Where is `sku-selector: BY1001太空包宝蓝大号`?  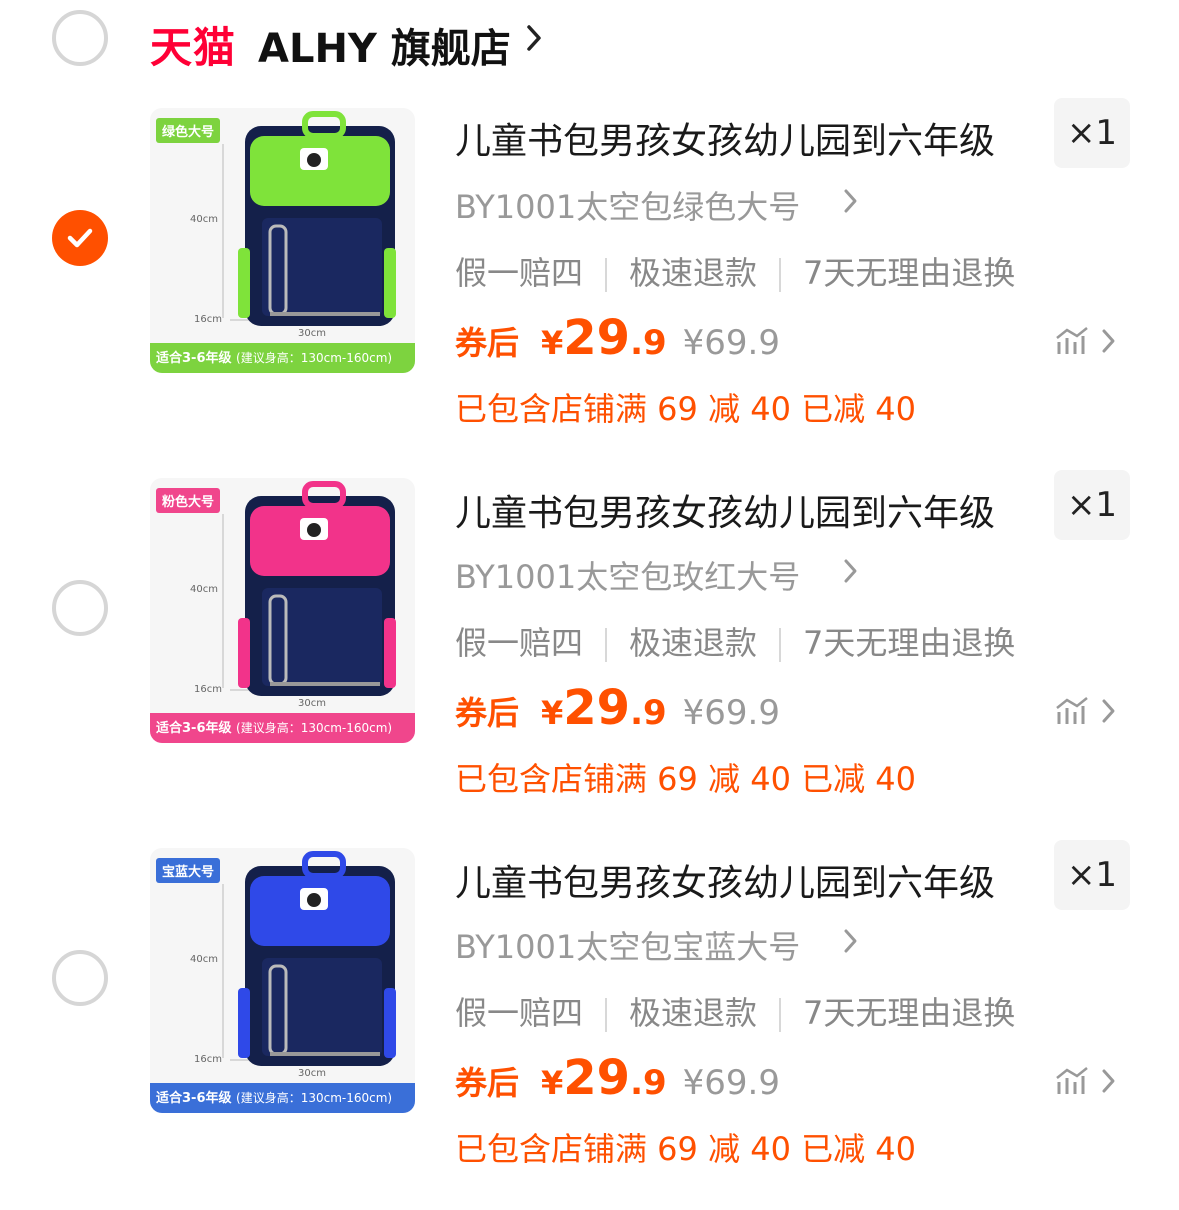 sku-selector: BY1001太空包宝蓝大号 is located at coordinates (627, 945).